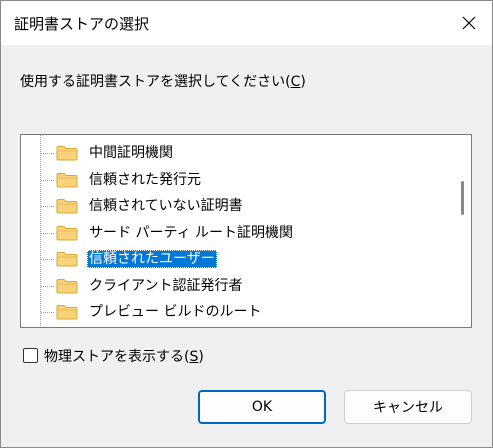  I want to click on tree-item: 信頼されていない証明書, so click(236, 206).